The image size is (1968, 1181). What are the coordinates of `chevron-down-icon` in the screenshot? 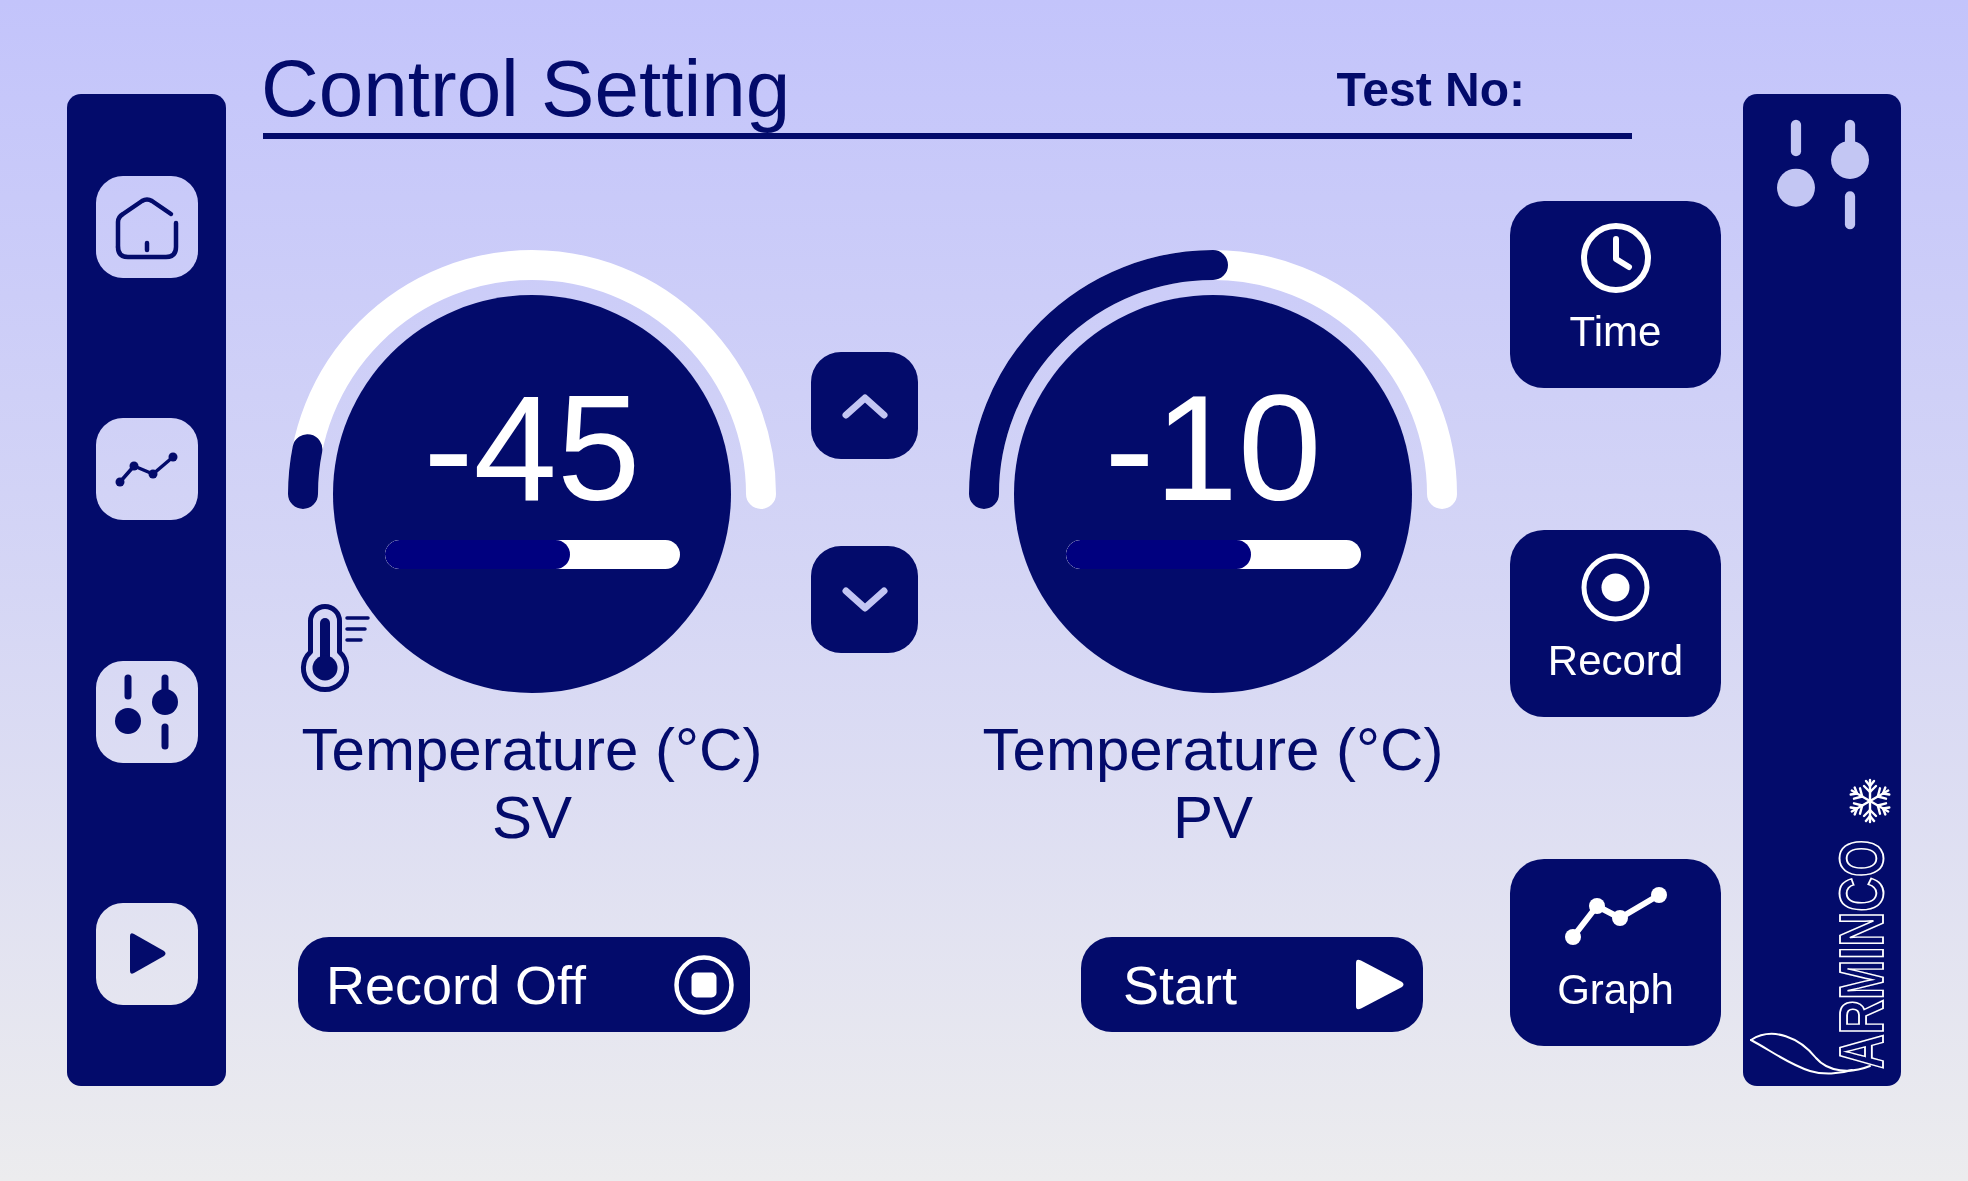 It's located at (864, 599).